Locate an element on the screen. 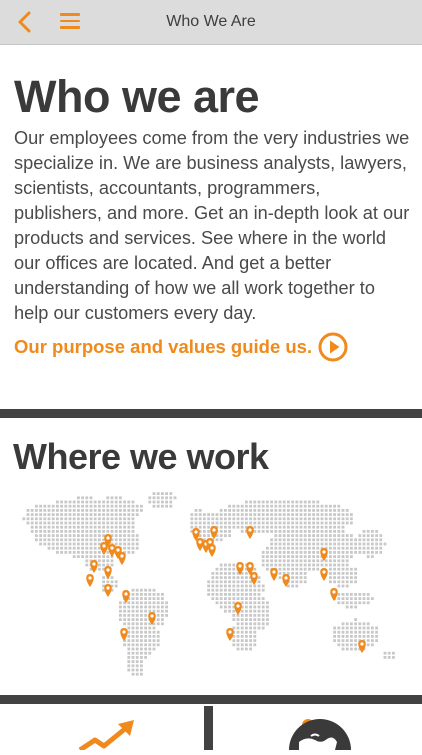 Image resolution: width=422 pixels, height=755 pixels. section-divider is located at coordinates (211, 413).